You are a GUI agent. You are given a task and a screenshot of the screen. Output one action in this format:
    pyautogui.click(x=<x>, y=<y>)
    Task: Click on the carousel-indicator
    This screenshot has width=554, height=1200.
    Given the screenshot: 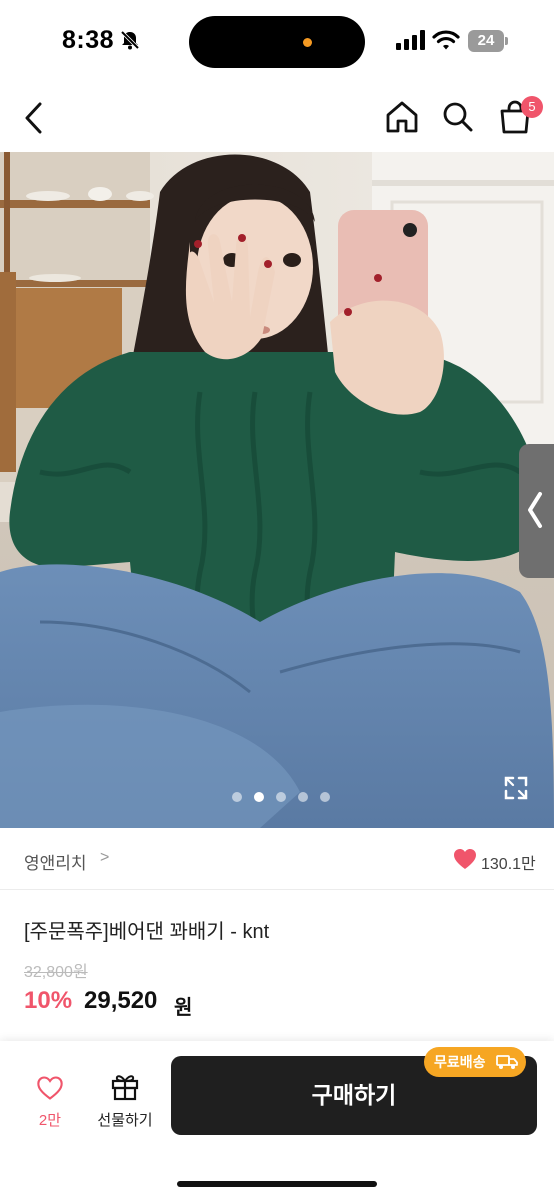 What is the action you would take?
    pyautogui.click(x=277, y=798)
    